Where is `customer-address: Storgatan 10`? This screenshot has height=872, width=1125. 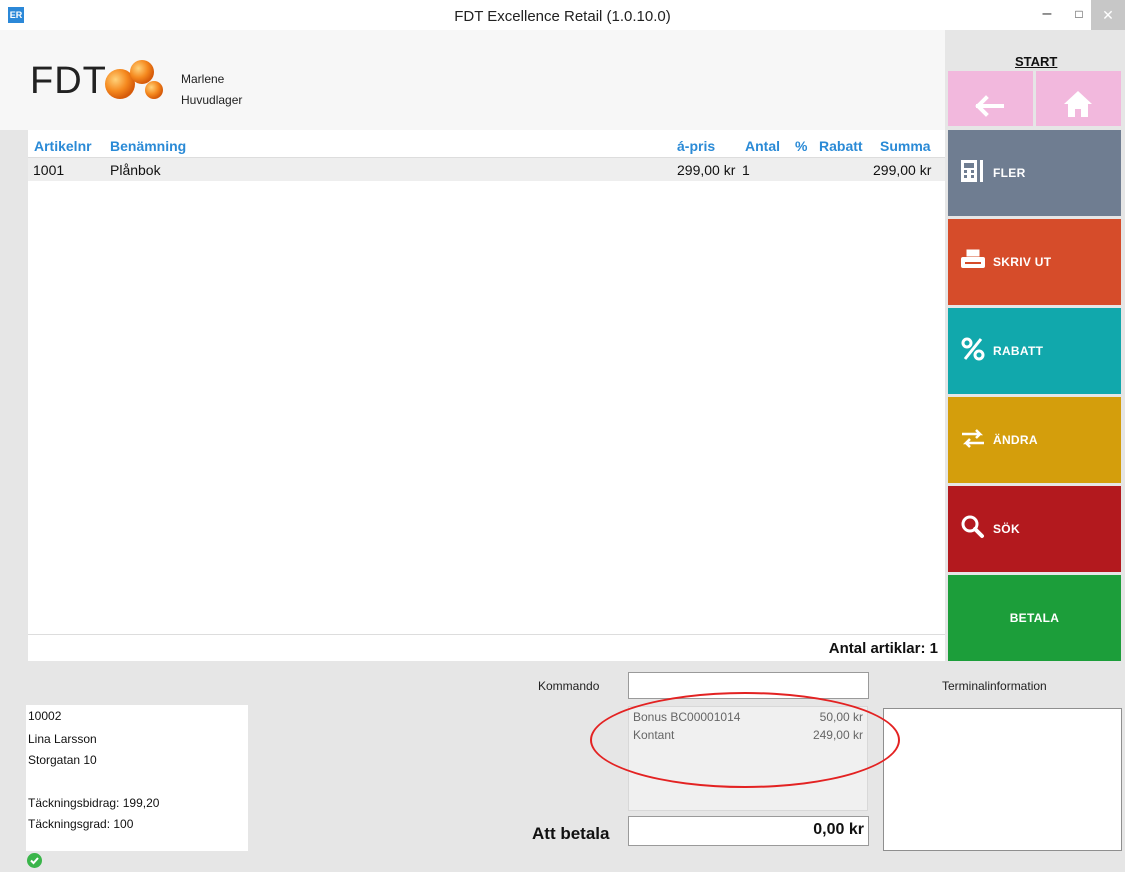
customer-address: Storgatan 10 is located at coordinates (62, 760).